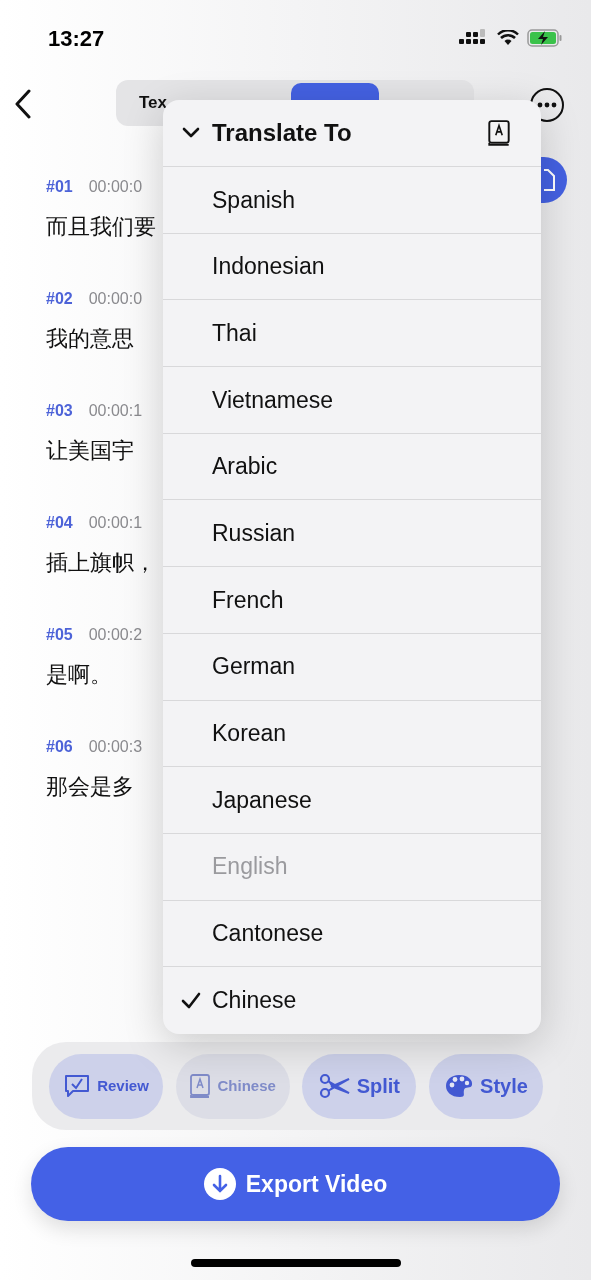 This screenshot has height=1280, width=591. Describe the element at coordinates (191, 1000) in the screenshot. I see `checkmark-icon` at that location.